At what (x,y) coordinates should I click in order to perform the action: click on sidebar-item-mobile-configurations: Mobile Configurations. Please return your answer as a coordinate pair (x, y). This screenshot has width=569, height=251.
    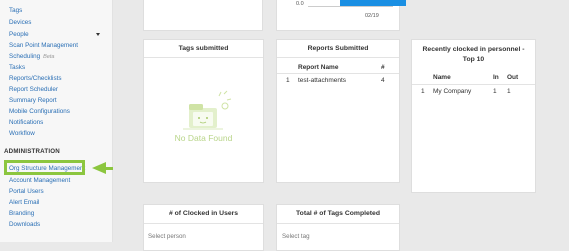
    Looking at the image, I should click on (39, 111).